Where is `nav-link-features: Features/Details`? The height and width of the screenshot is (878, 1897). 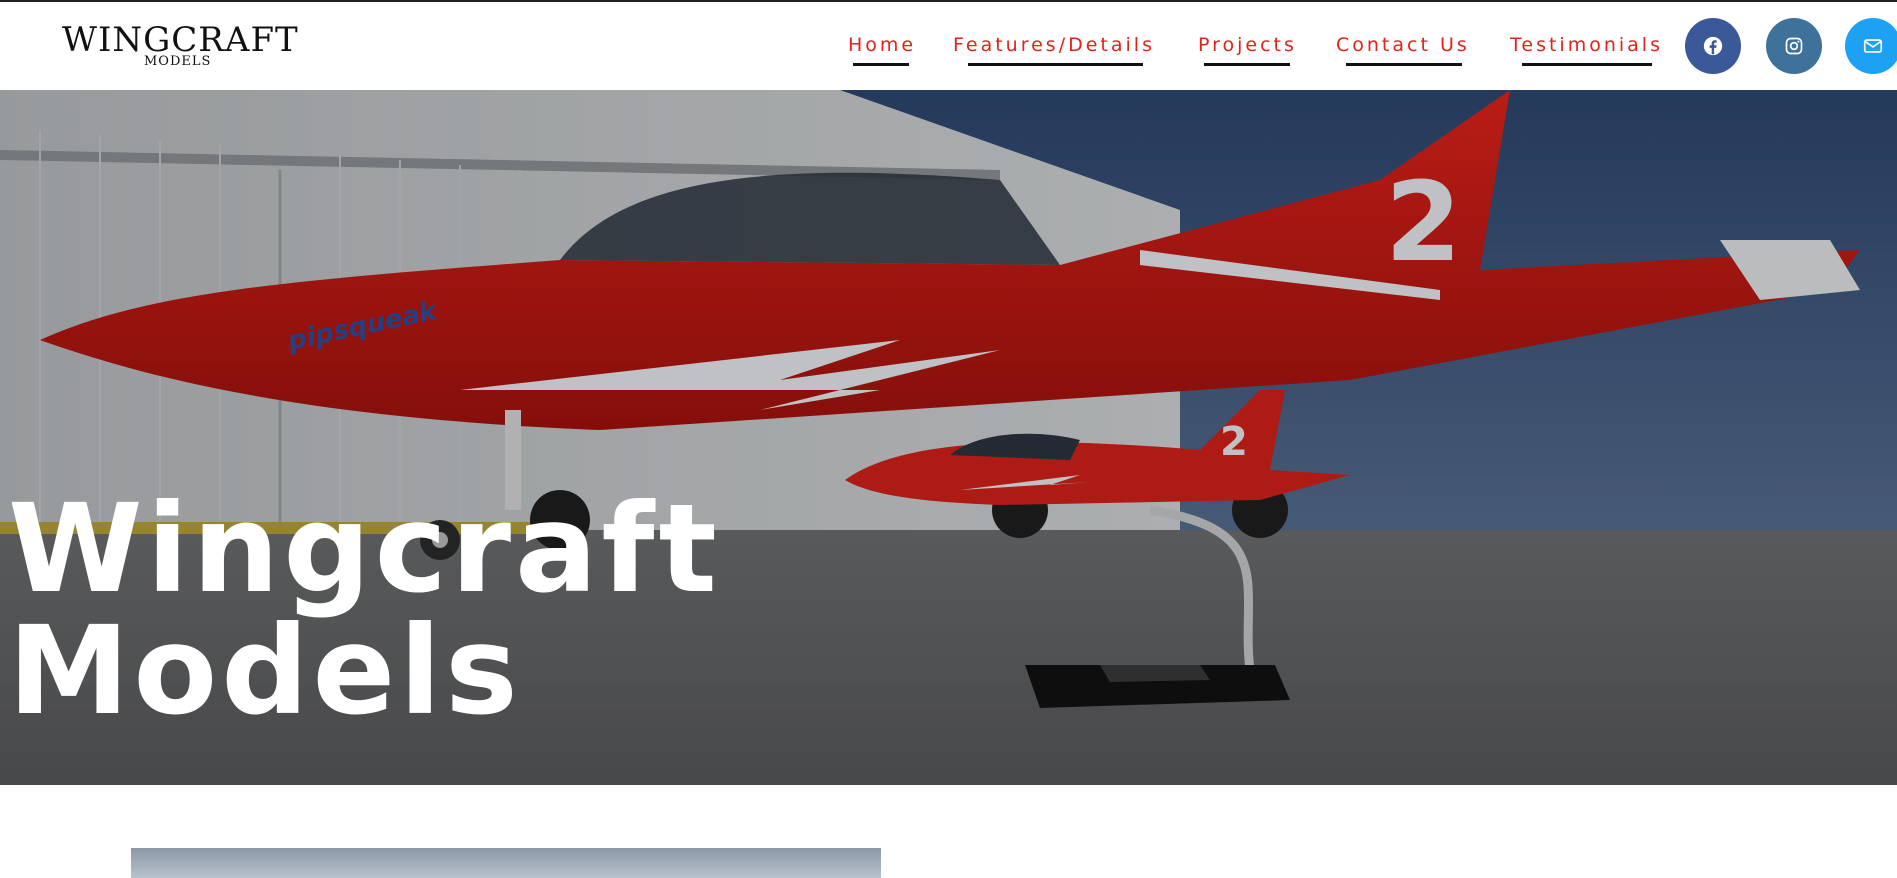
nav-link-features: Features/Details is located at coordinates (1054, 45).